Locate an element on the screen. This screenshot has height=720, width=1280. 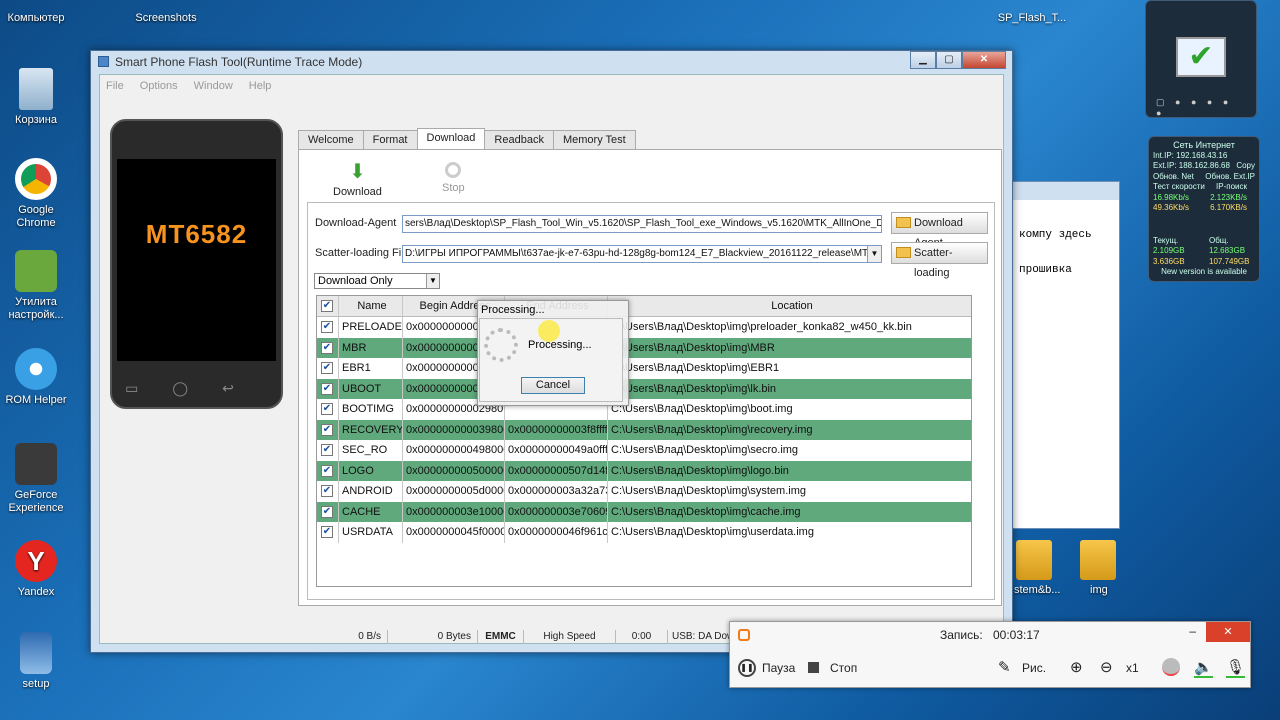
menu-options: Options is located at coordinates (159, 86).